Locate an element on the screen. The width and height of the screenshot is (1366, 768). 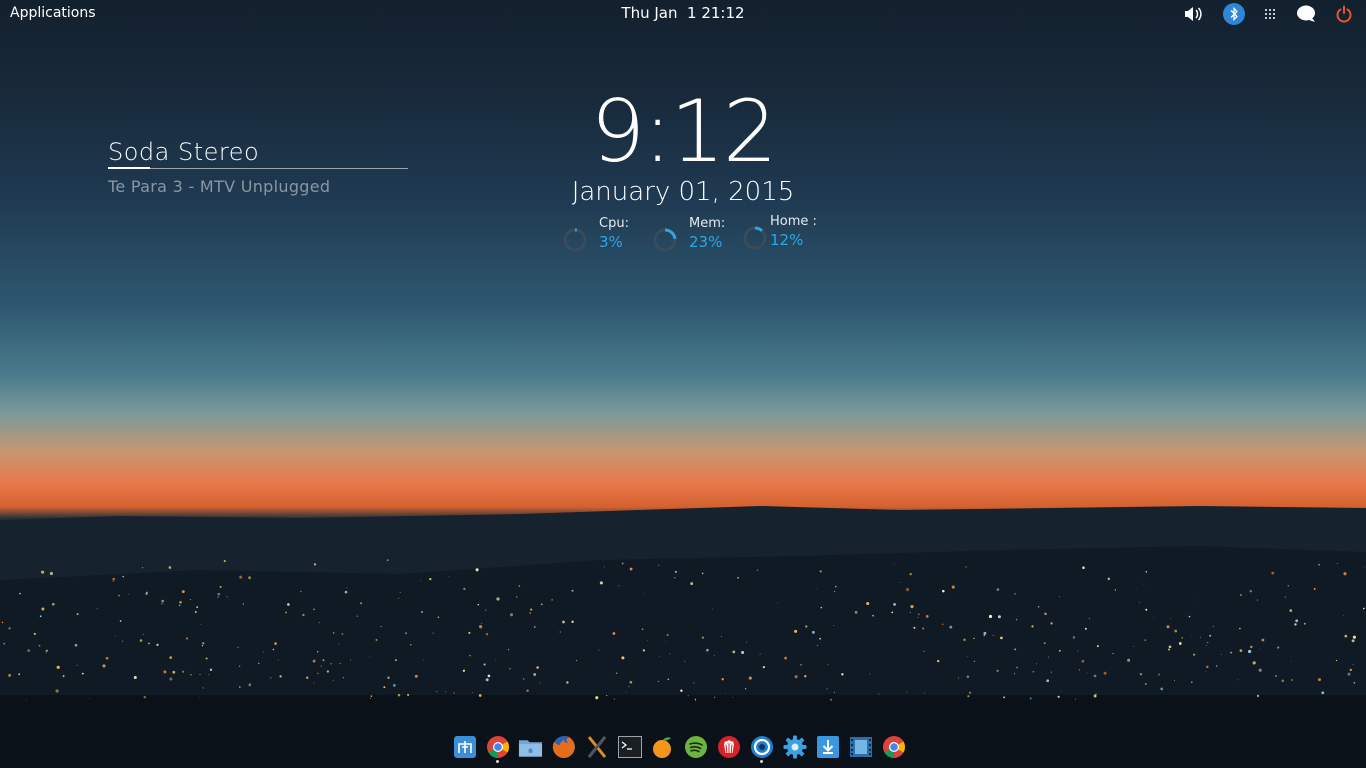
top-panel: Applications Thu Jan 1 21:12 is located at coordinates (683, 14).